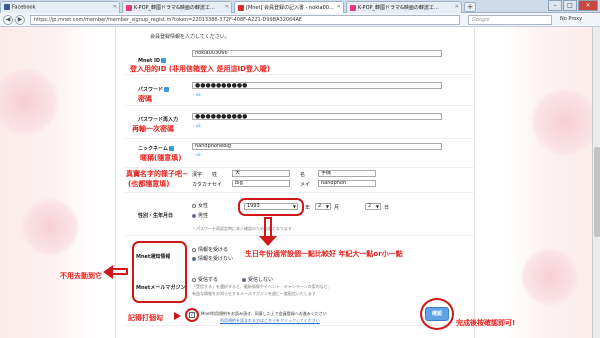  Describe the element at coordinates (197, 175) in the screenshot. I see `kanji-label: 漢字` at that location.